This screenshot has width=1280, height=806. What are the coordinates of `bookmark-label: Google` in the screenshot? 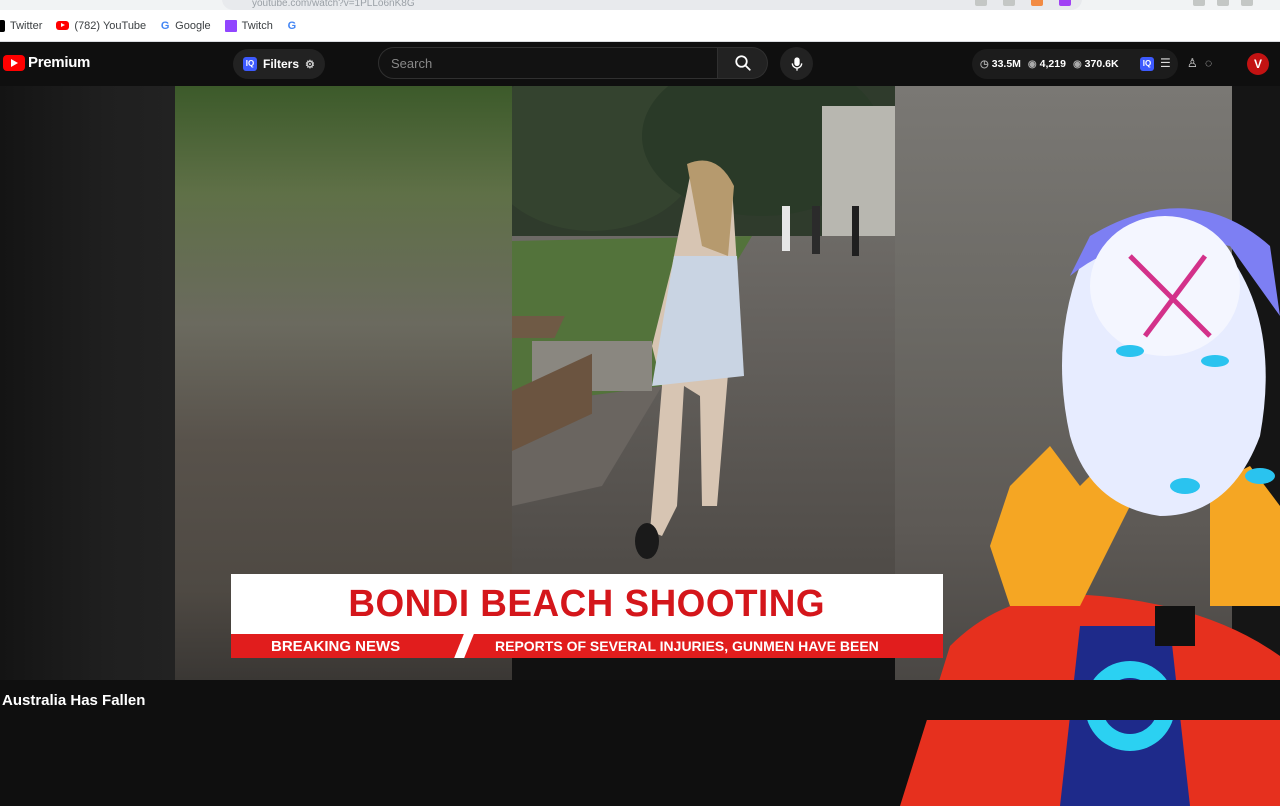 It's located at (193, 25).